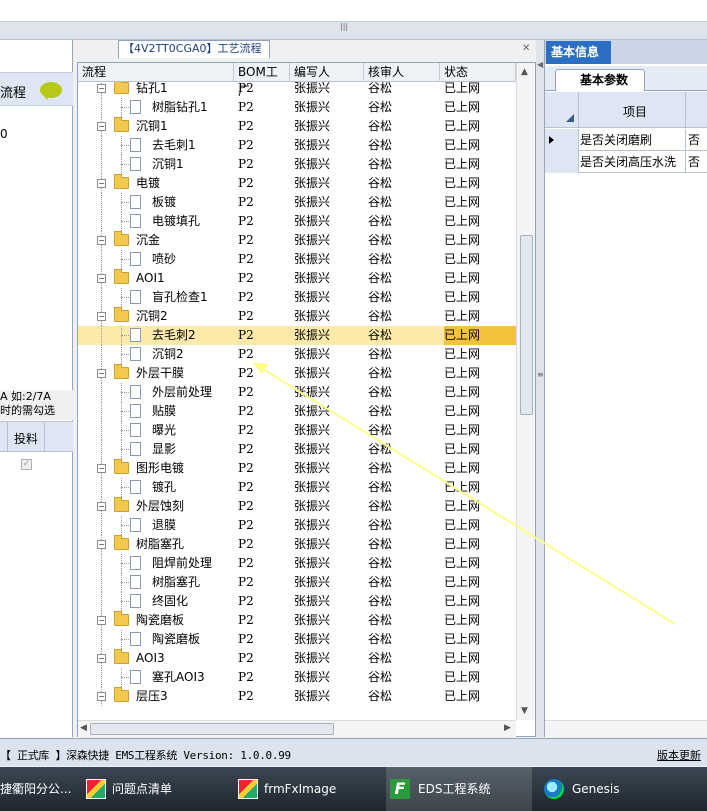  Describe the element at coordinates (297, 183) in the screenshot. I see `table-row: − 电镀 P2 张振兴 谷松 已上网` at that location.